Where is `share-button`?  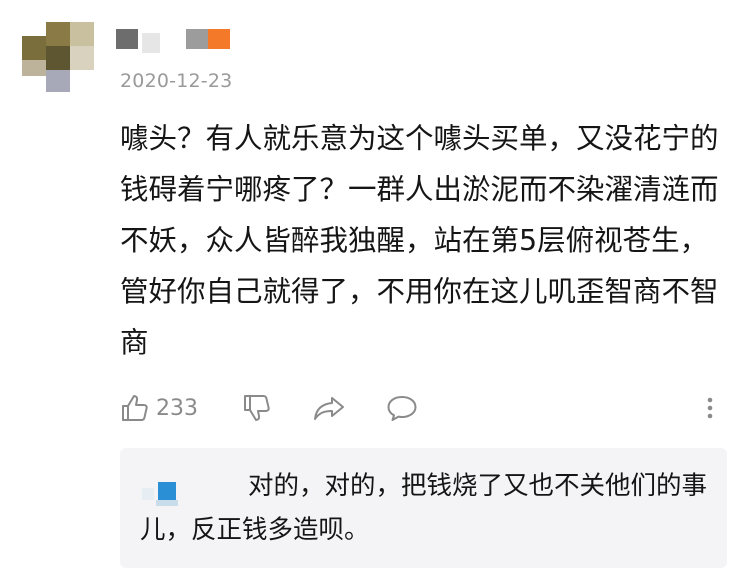
share-button is located at coordinates (329, 408).